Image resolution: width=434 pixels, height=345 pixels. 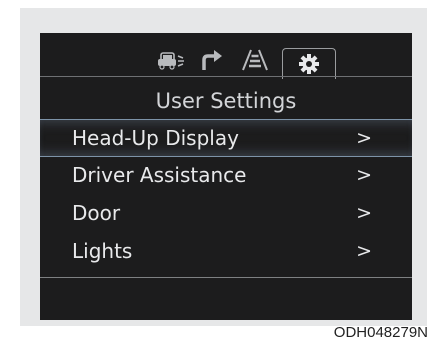 I want to click on gear-icon, so click(x=309, y=64).